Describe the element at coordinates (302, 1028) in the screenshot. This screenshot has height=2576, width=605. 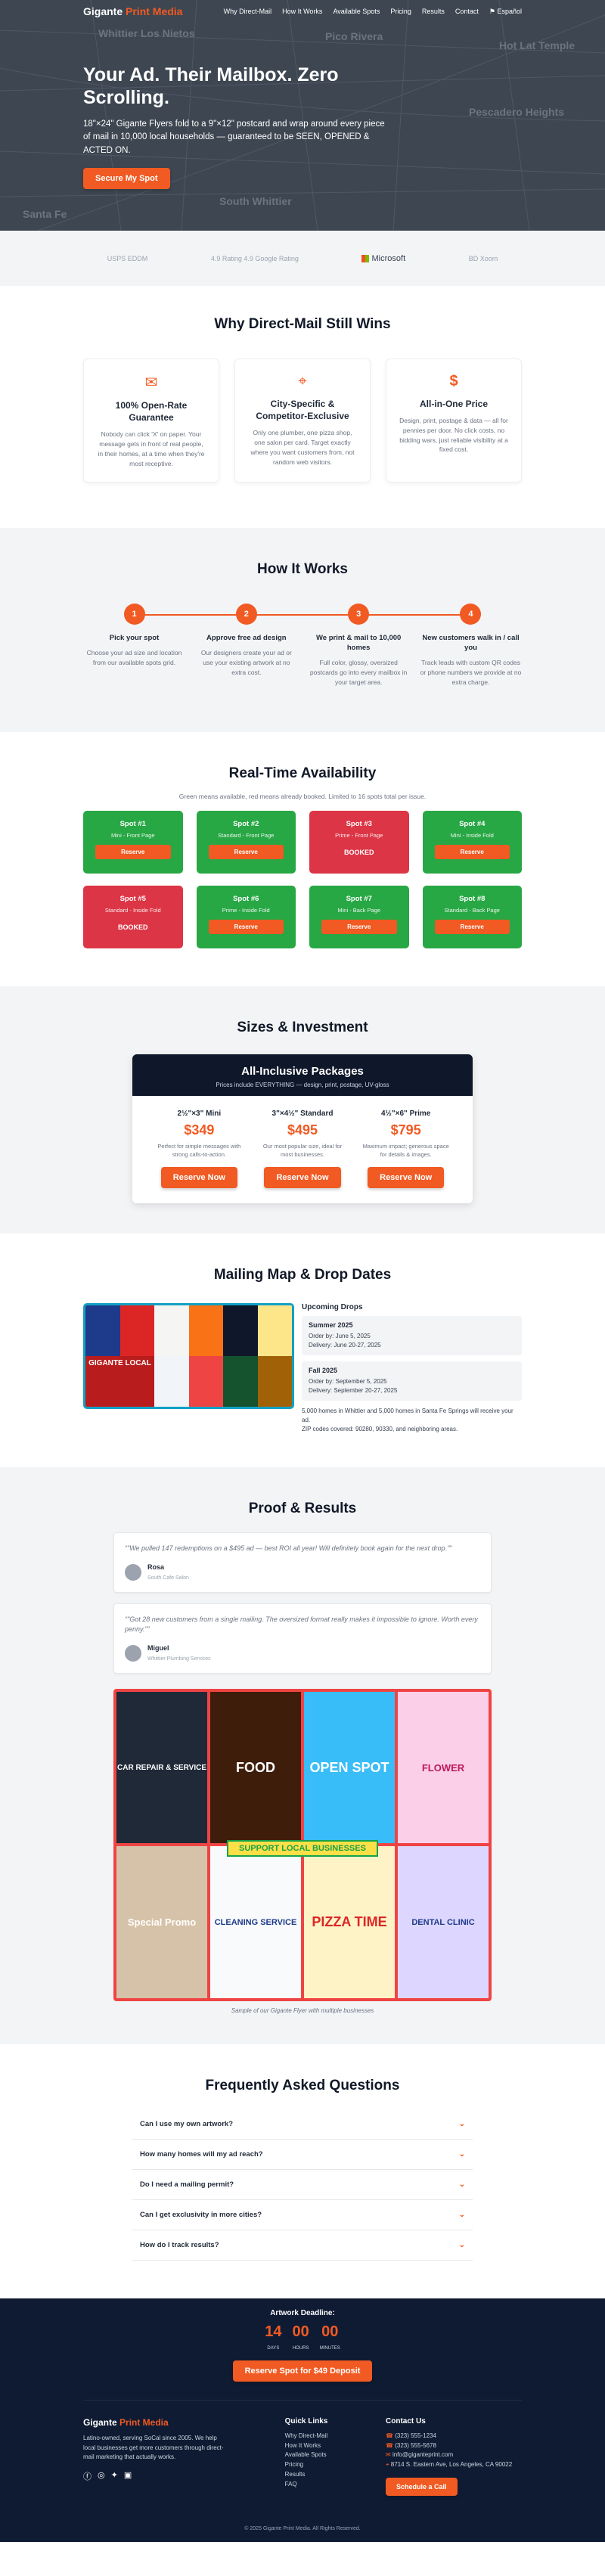
I see `pricing-title: Sizes & Investment` at that location.